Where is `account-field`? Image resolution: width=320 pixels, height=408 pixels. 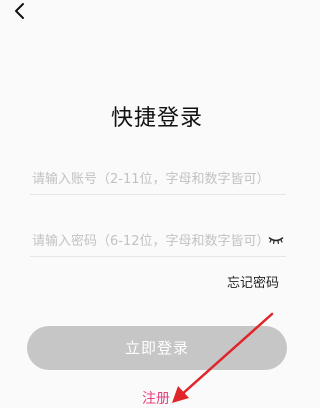
account-field is located at coordinates (158, 180).